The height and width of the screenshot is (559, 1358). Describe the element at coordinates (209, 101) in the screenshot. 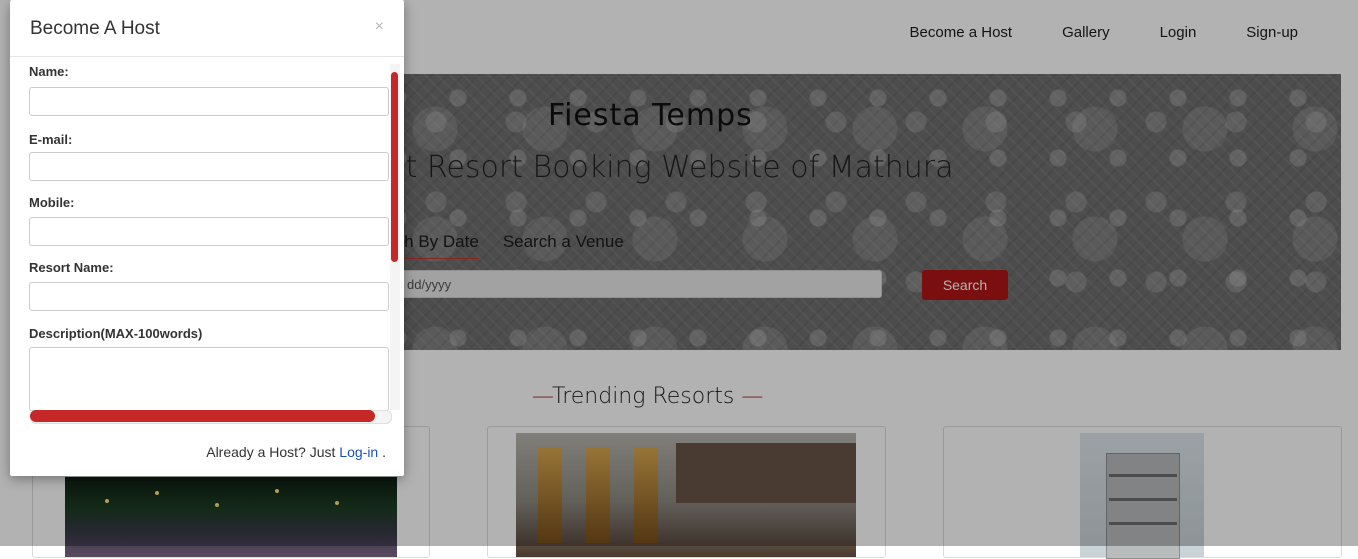

I see `name-field` at that location.